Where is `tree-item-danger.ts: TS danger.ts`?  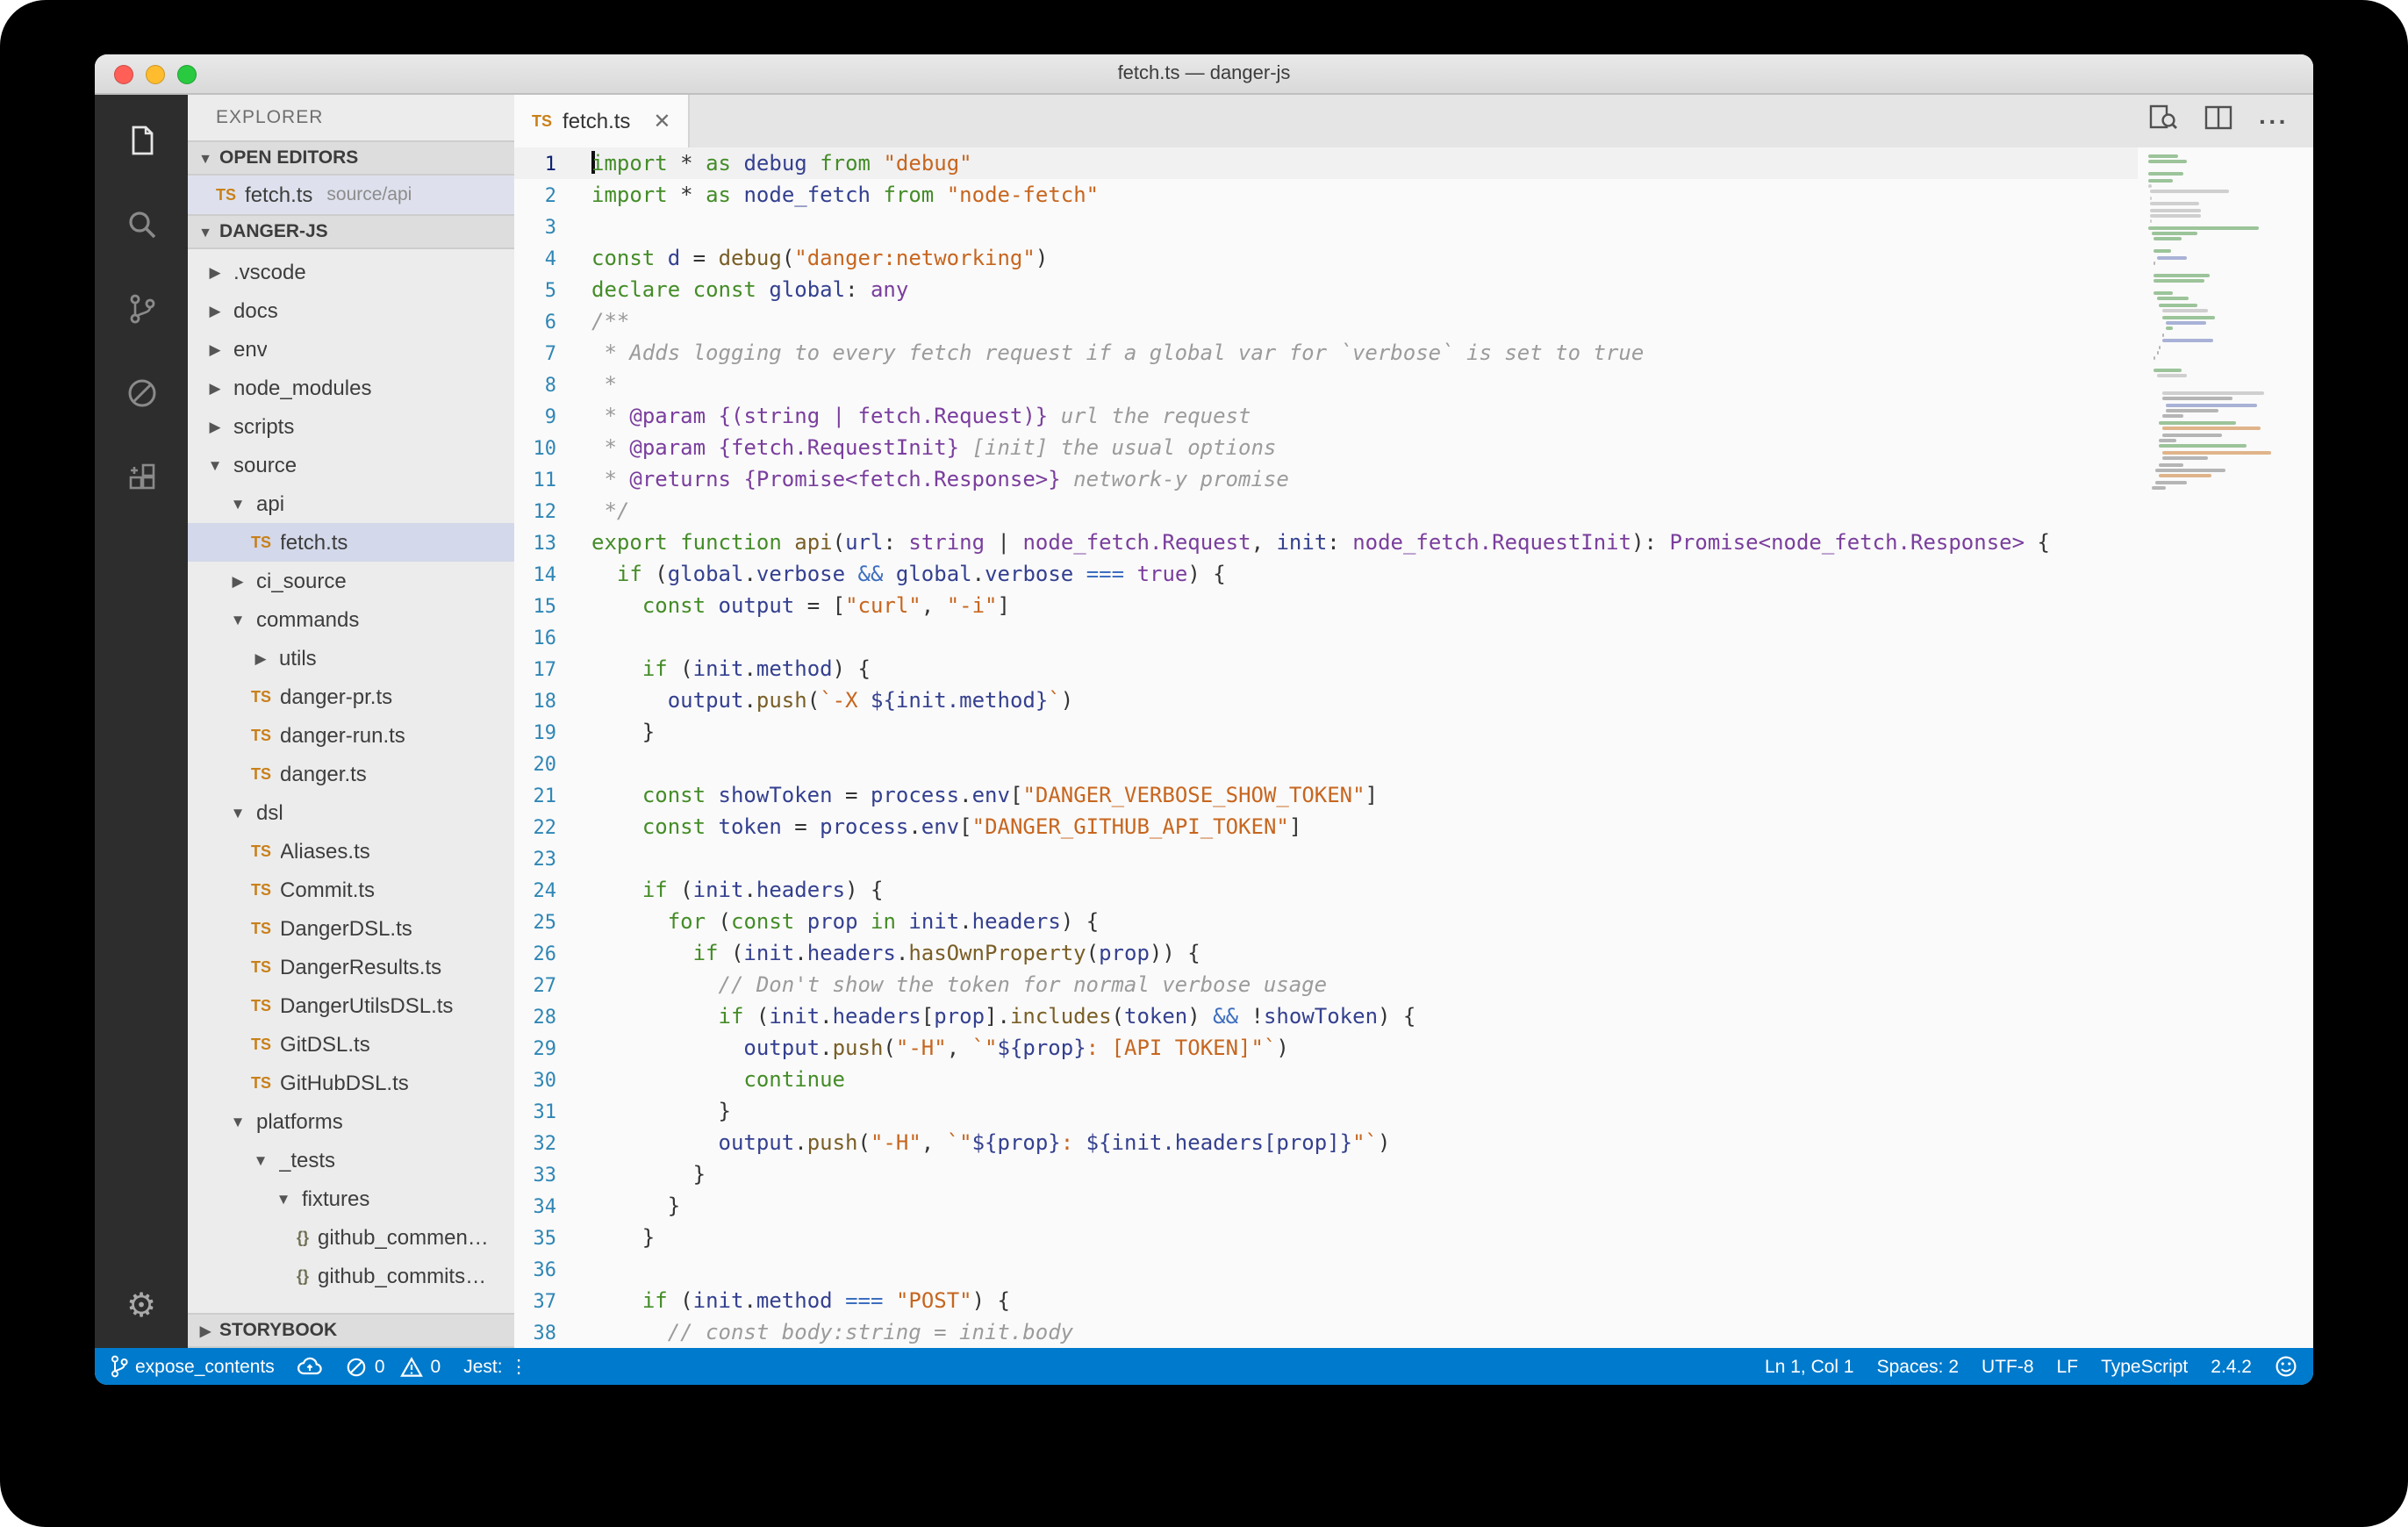
tree-item-danger.ts: TS danger.ts is located at coordinates (351, 774).